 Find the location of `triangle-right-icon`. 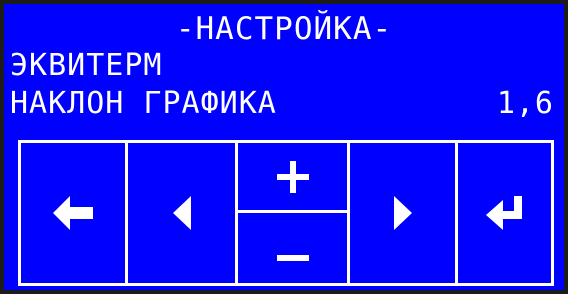

triangle-right-icon is located at coordinates (402, 213).